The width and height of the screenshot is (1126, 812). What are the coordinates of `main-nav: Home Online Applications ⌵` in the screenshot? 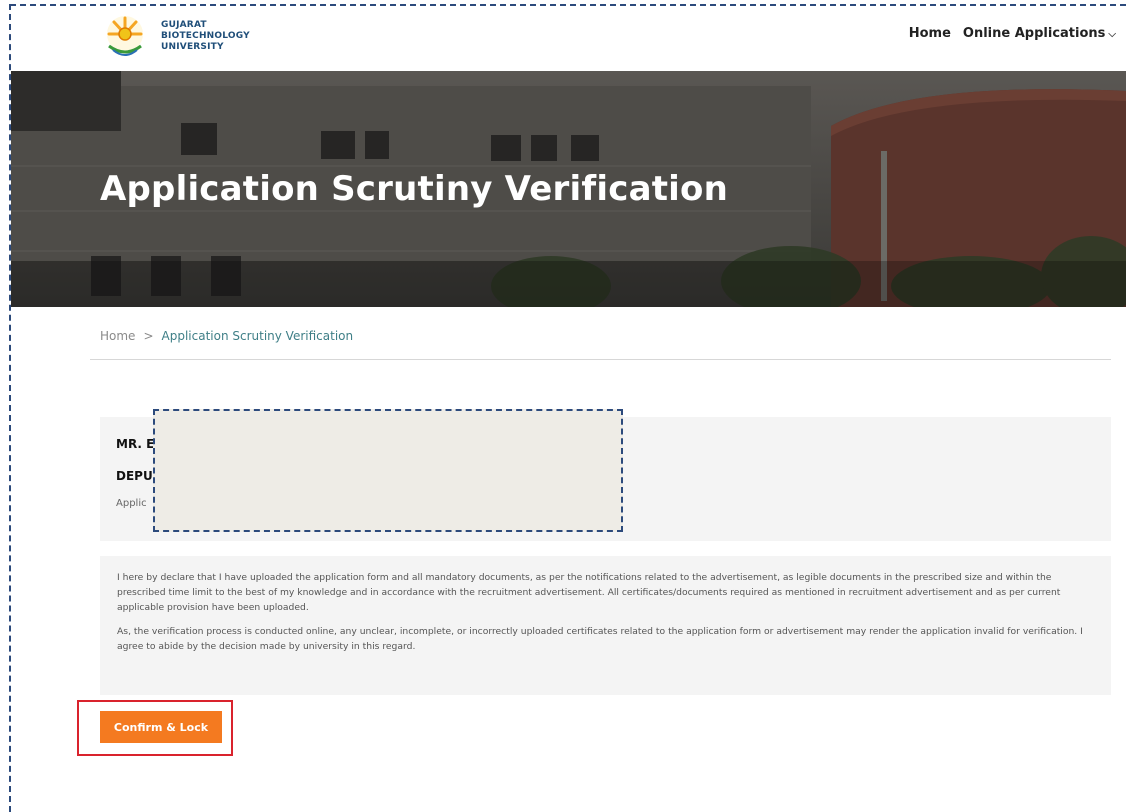 It's located at (1012, 33).